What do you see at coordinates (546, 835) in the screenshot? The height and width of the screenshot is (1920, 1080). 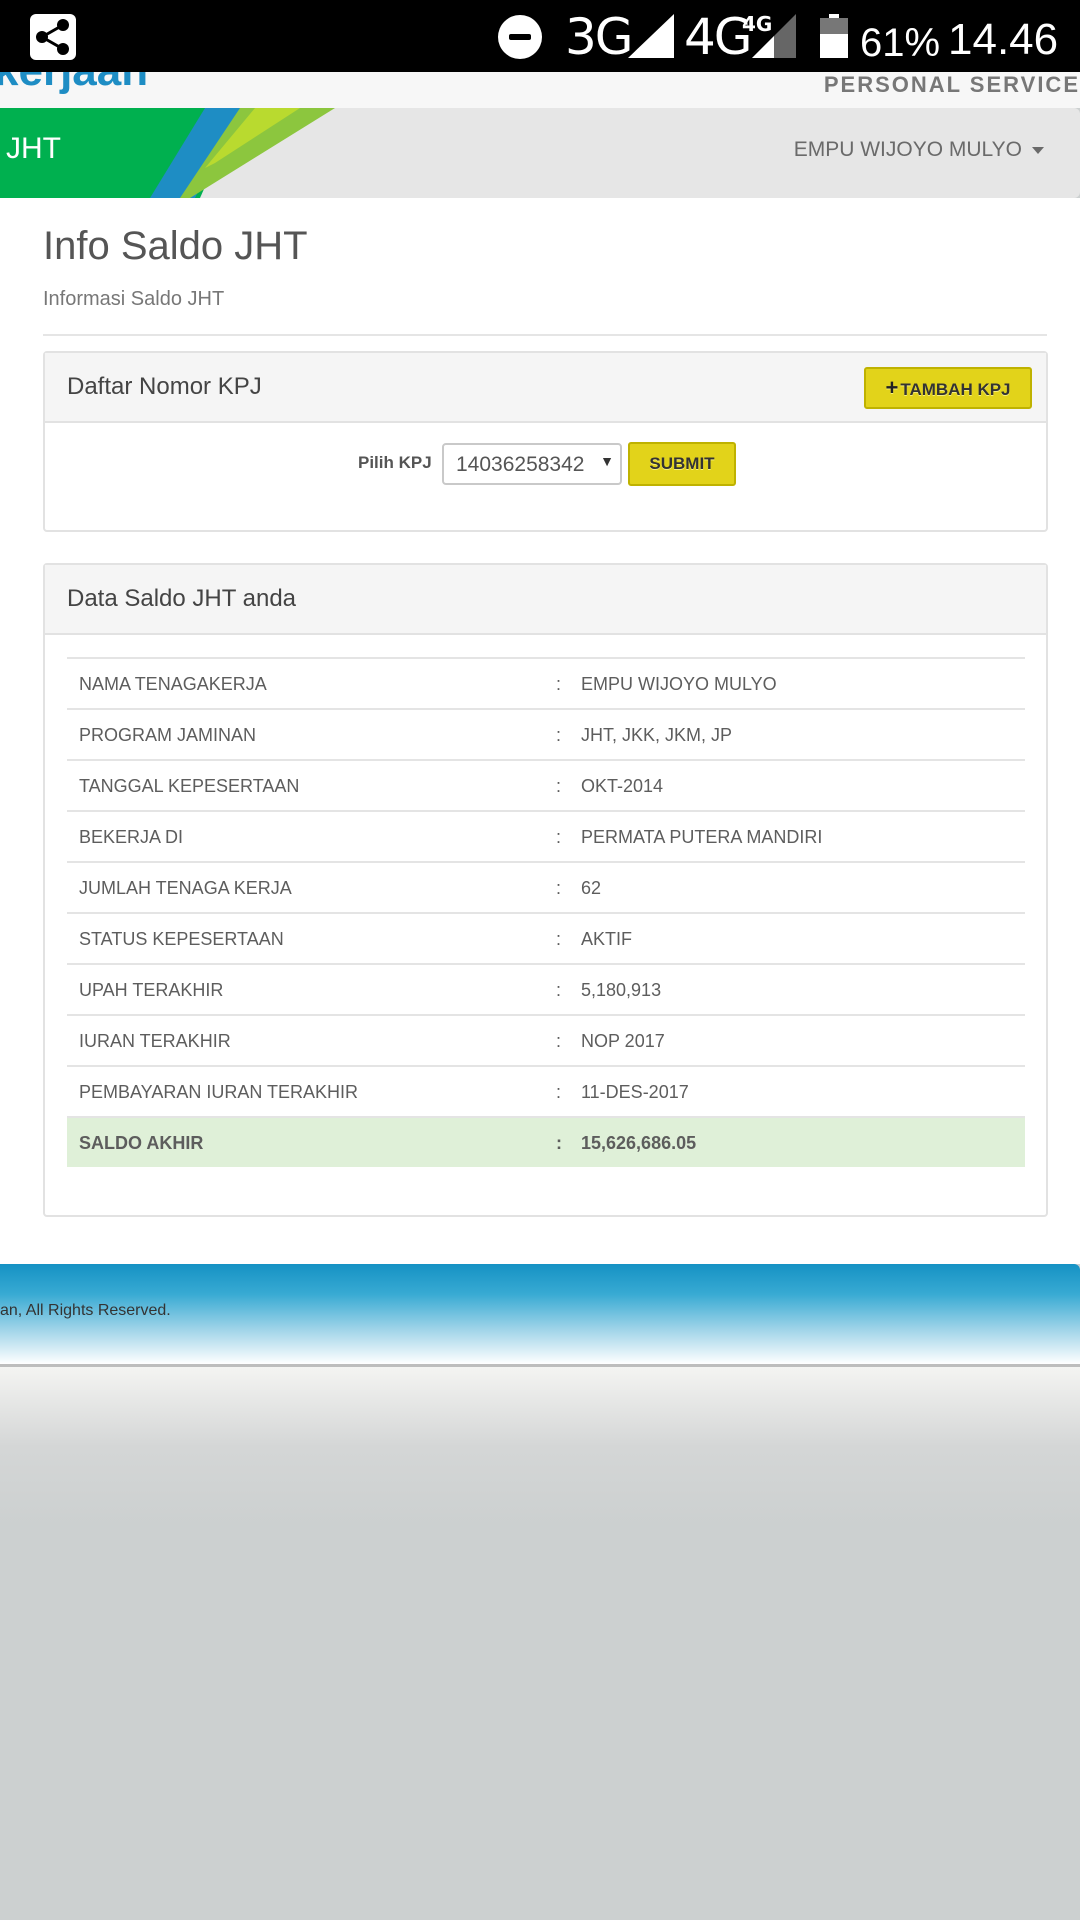 I see `table-row: BEKERJA DI : PERMATA PUTERA MANDIRI` at bounding box center [546, 835].